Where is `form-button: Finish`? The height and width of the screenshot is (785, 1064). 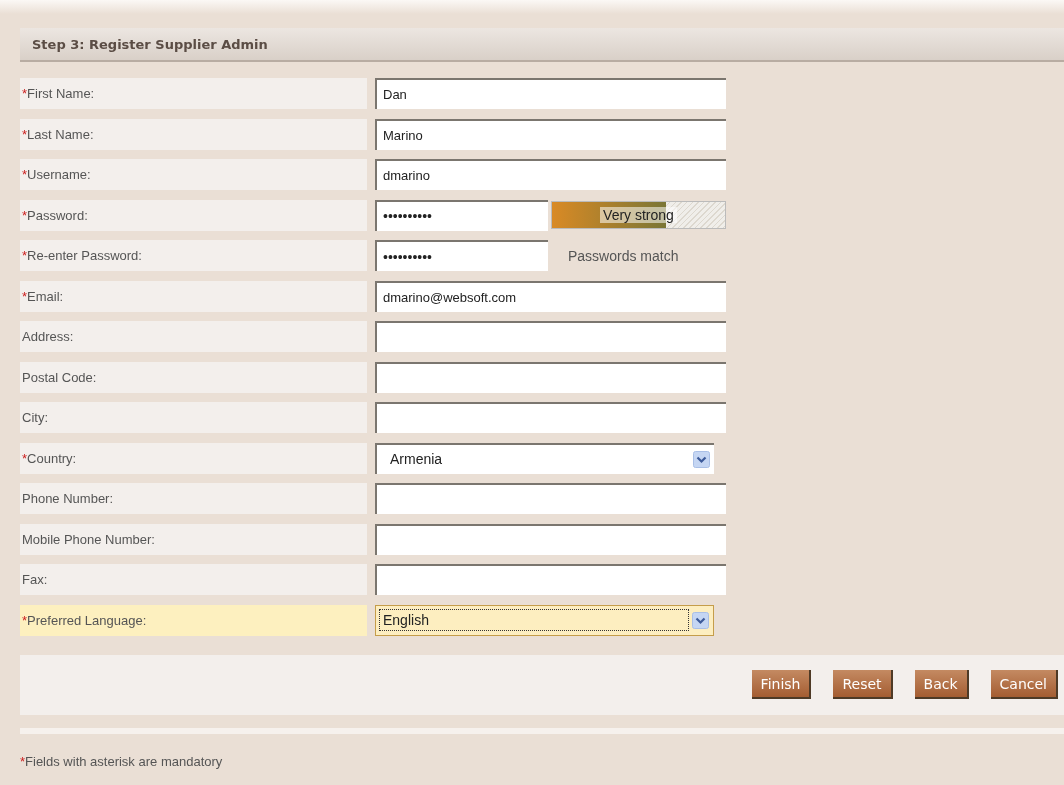 form-button: Finish is located at coordinates (781, 684).